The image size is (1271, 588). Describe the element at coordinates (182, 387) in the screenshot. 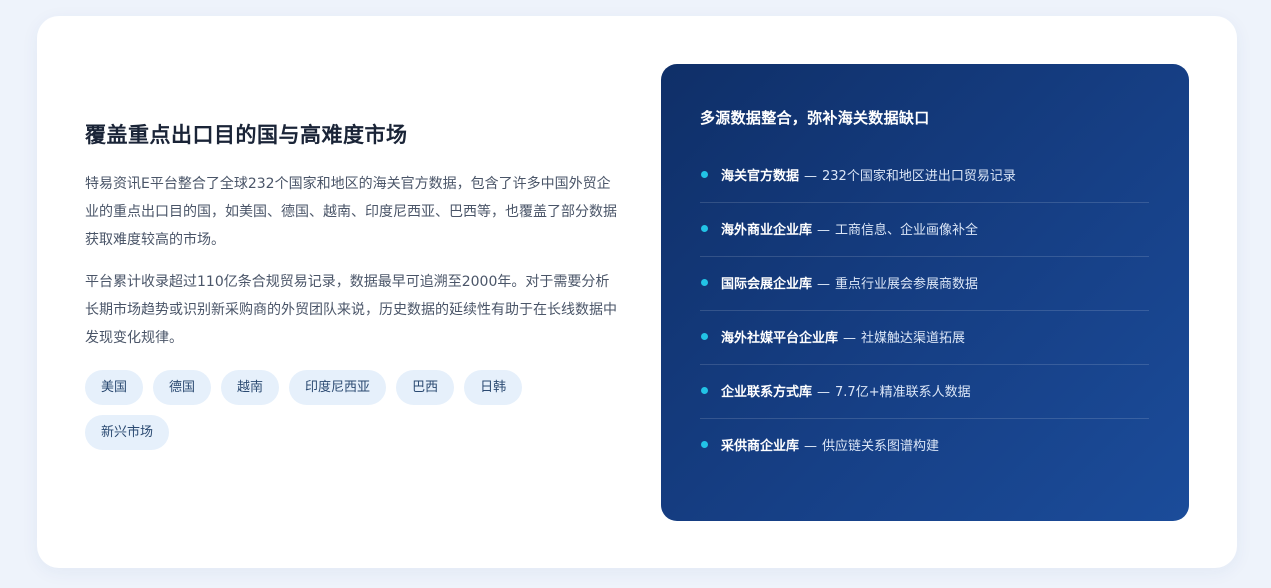

I see `tag-germany: 德国` at that location.